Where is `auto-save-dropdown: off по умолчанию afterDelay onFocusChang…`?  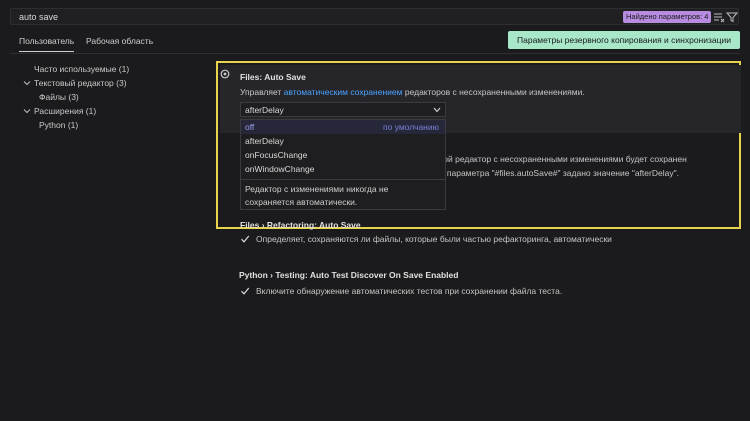
auto-save-dropdown: off по умолчанию afterDelay onFocusChang… is located at coordinates (343, 164).